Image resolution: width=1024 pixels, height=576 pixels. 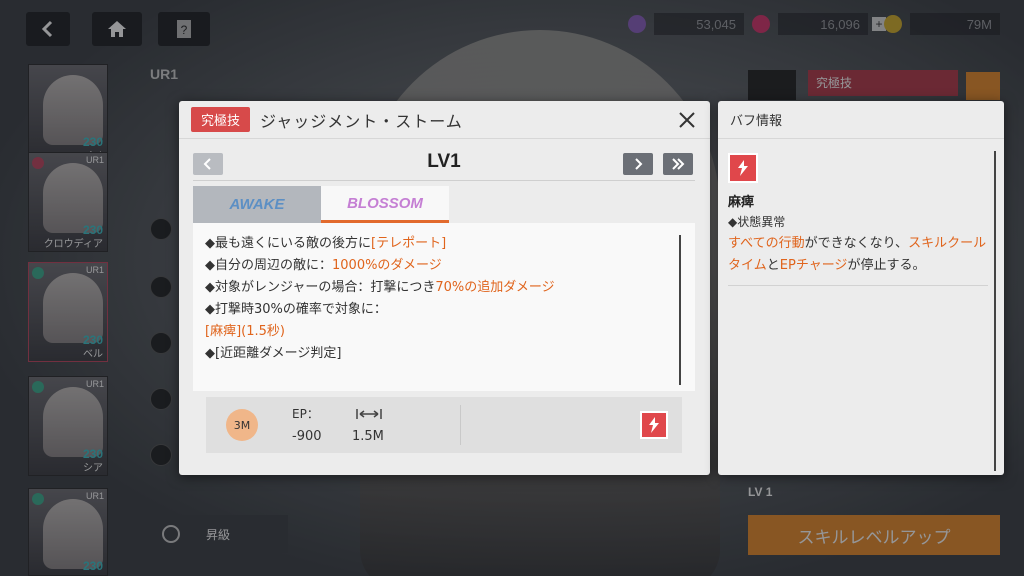 What do you see at coordinates (861, 120) in the screenshot?
I see `buff-panel-title: バフ情報` at bounding box center [861, 120].